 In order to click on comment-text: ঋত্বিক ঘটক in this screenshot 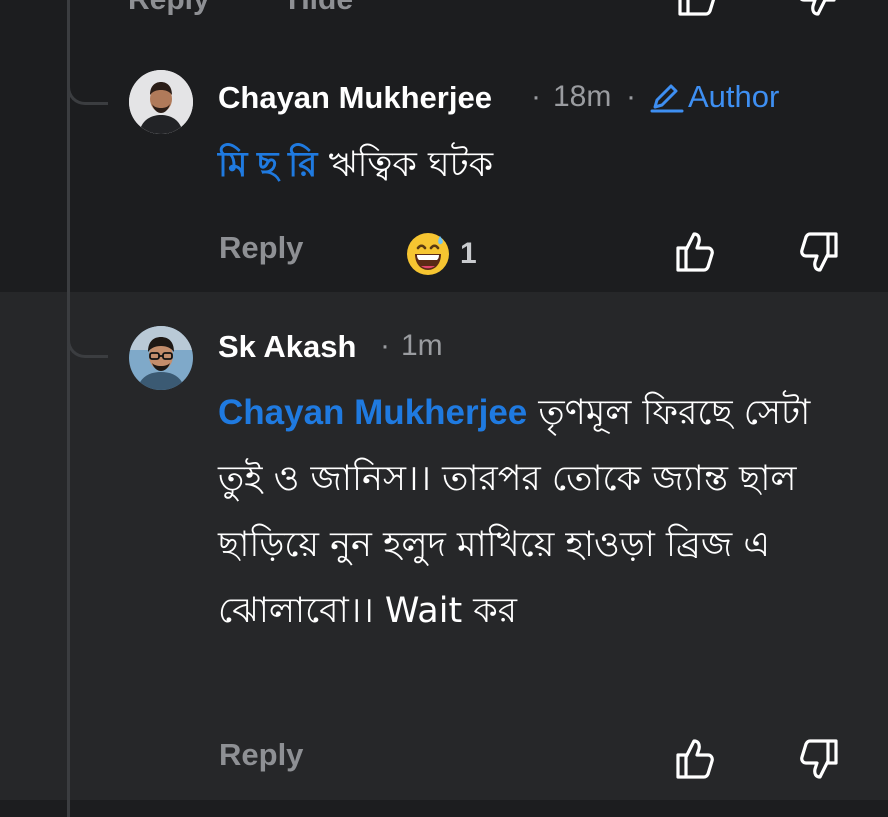, I will do `click(405, 165)`.